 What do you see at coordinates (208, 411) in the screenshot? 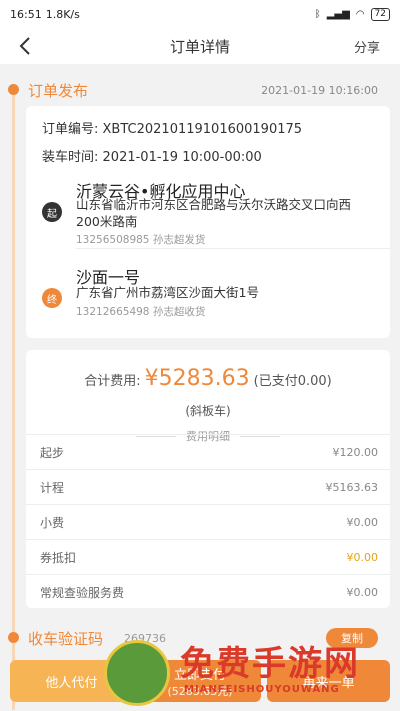
I see `vehicle-type: (斜板车)` at bounding box center [208, 411].